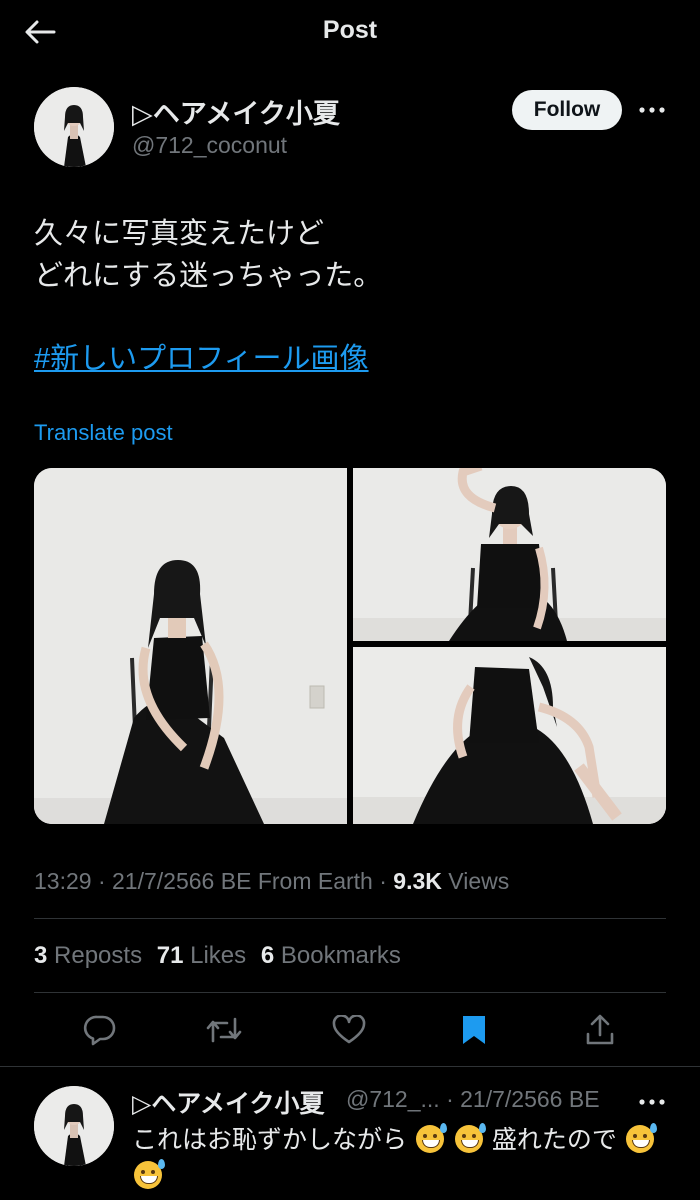  What do you see at coordinates (479, 881) in the screenshot?
I see `views-label: Views` at bounding box center [479, 881].